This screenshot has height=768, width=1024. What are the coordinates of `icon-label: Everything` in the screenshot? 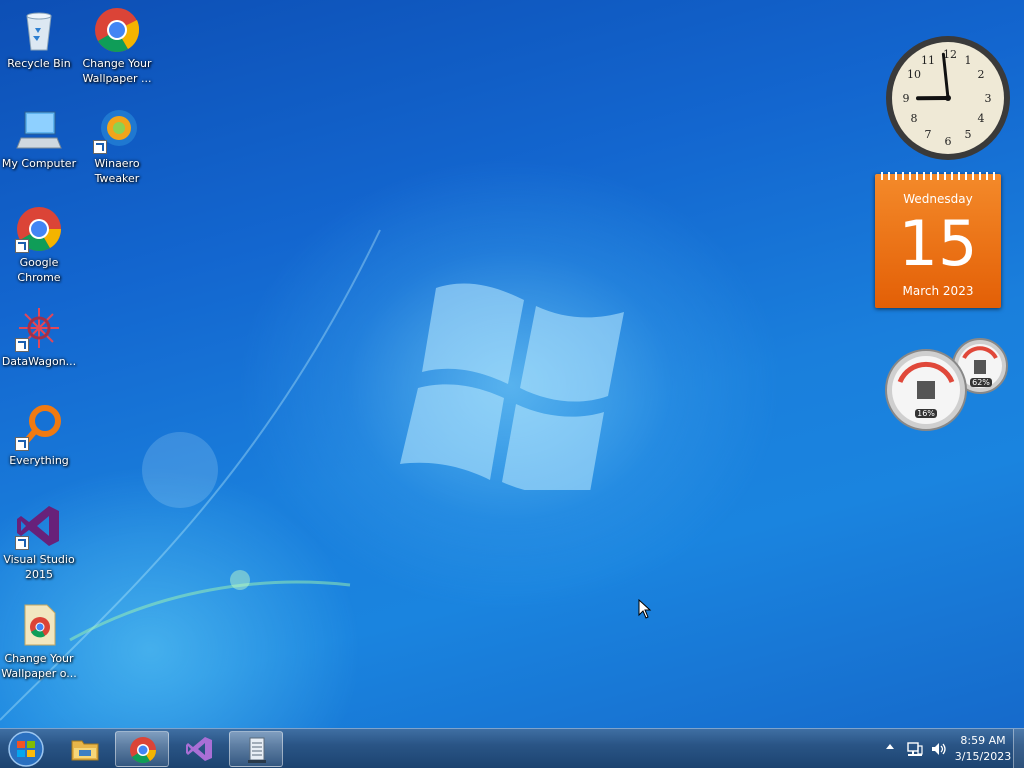 It's located at (39, 460).